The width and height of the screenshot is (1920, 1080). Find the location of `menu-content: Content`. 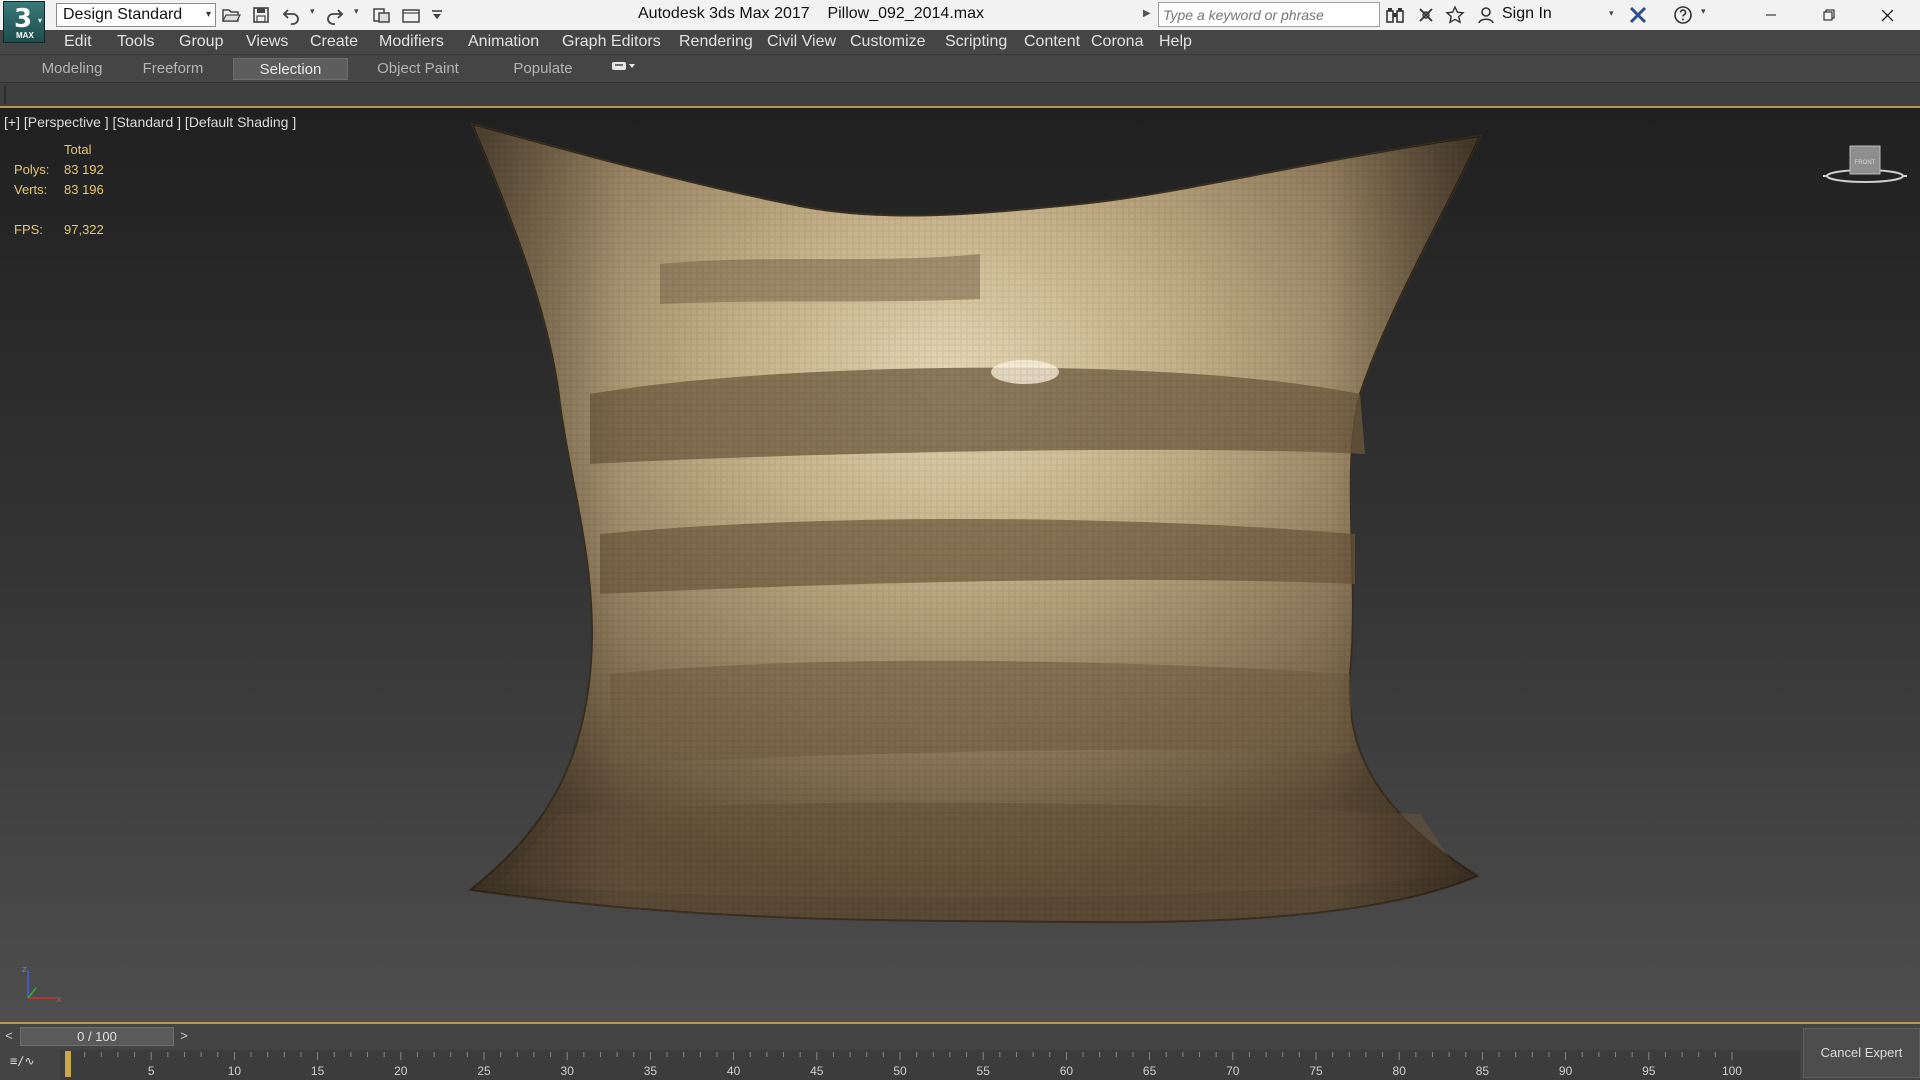

menu-content: Content is located at coordinates (1052, 42).